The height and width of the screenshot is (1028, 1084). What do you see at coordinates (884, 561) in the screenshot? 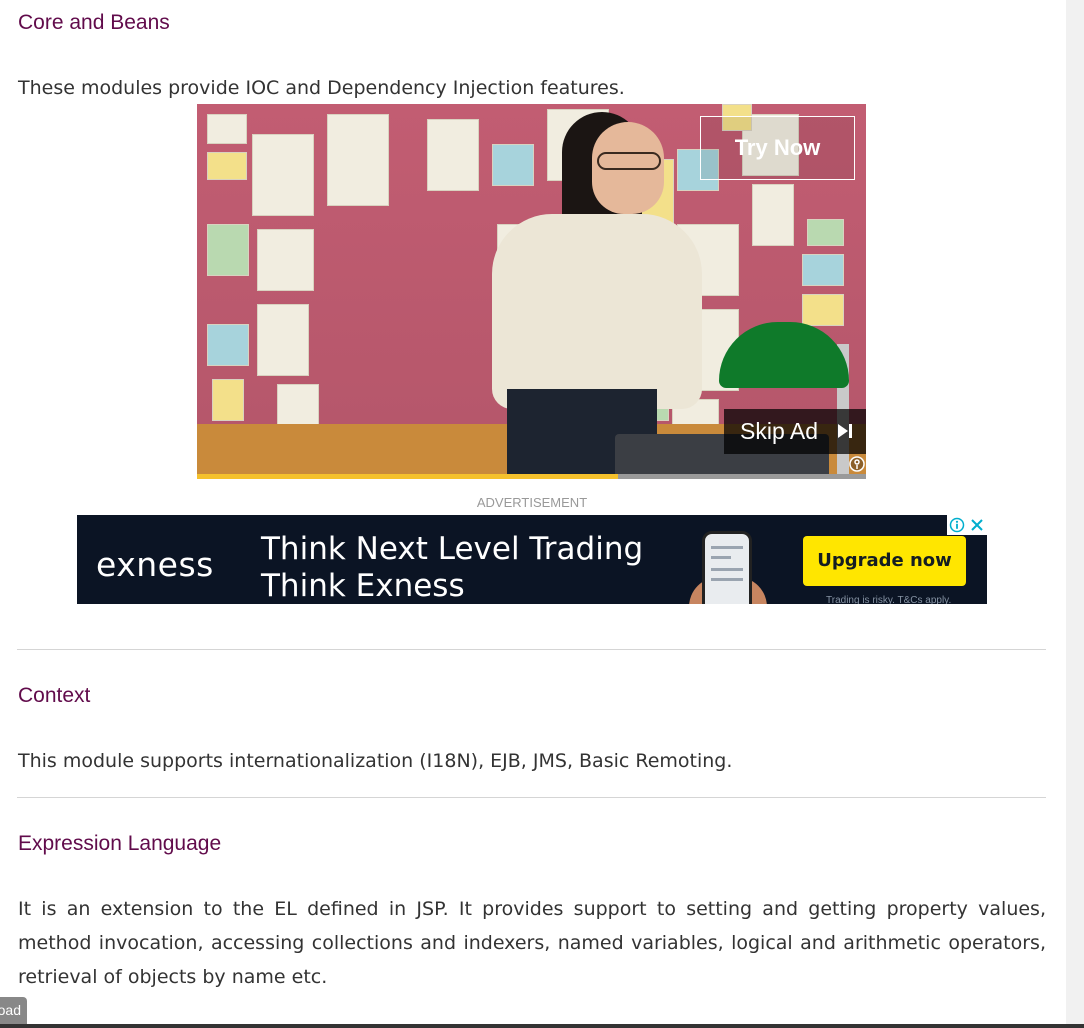
I see `upgrade-now-button: Upgrade now` at bounding box center [884, 561].